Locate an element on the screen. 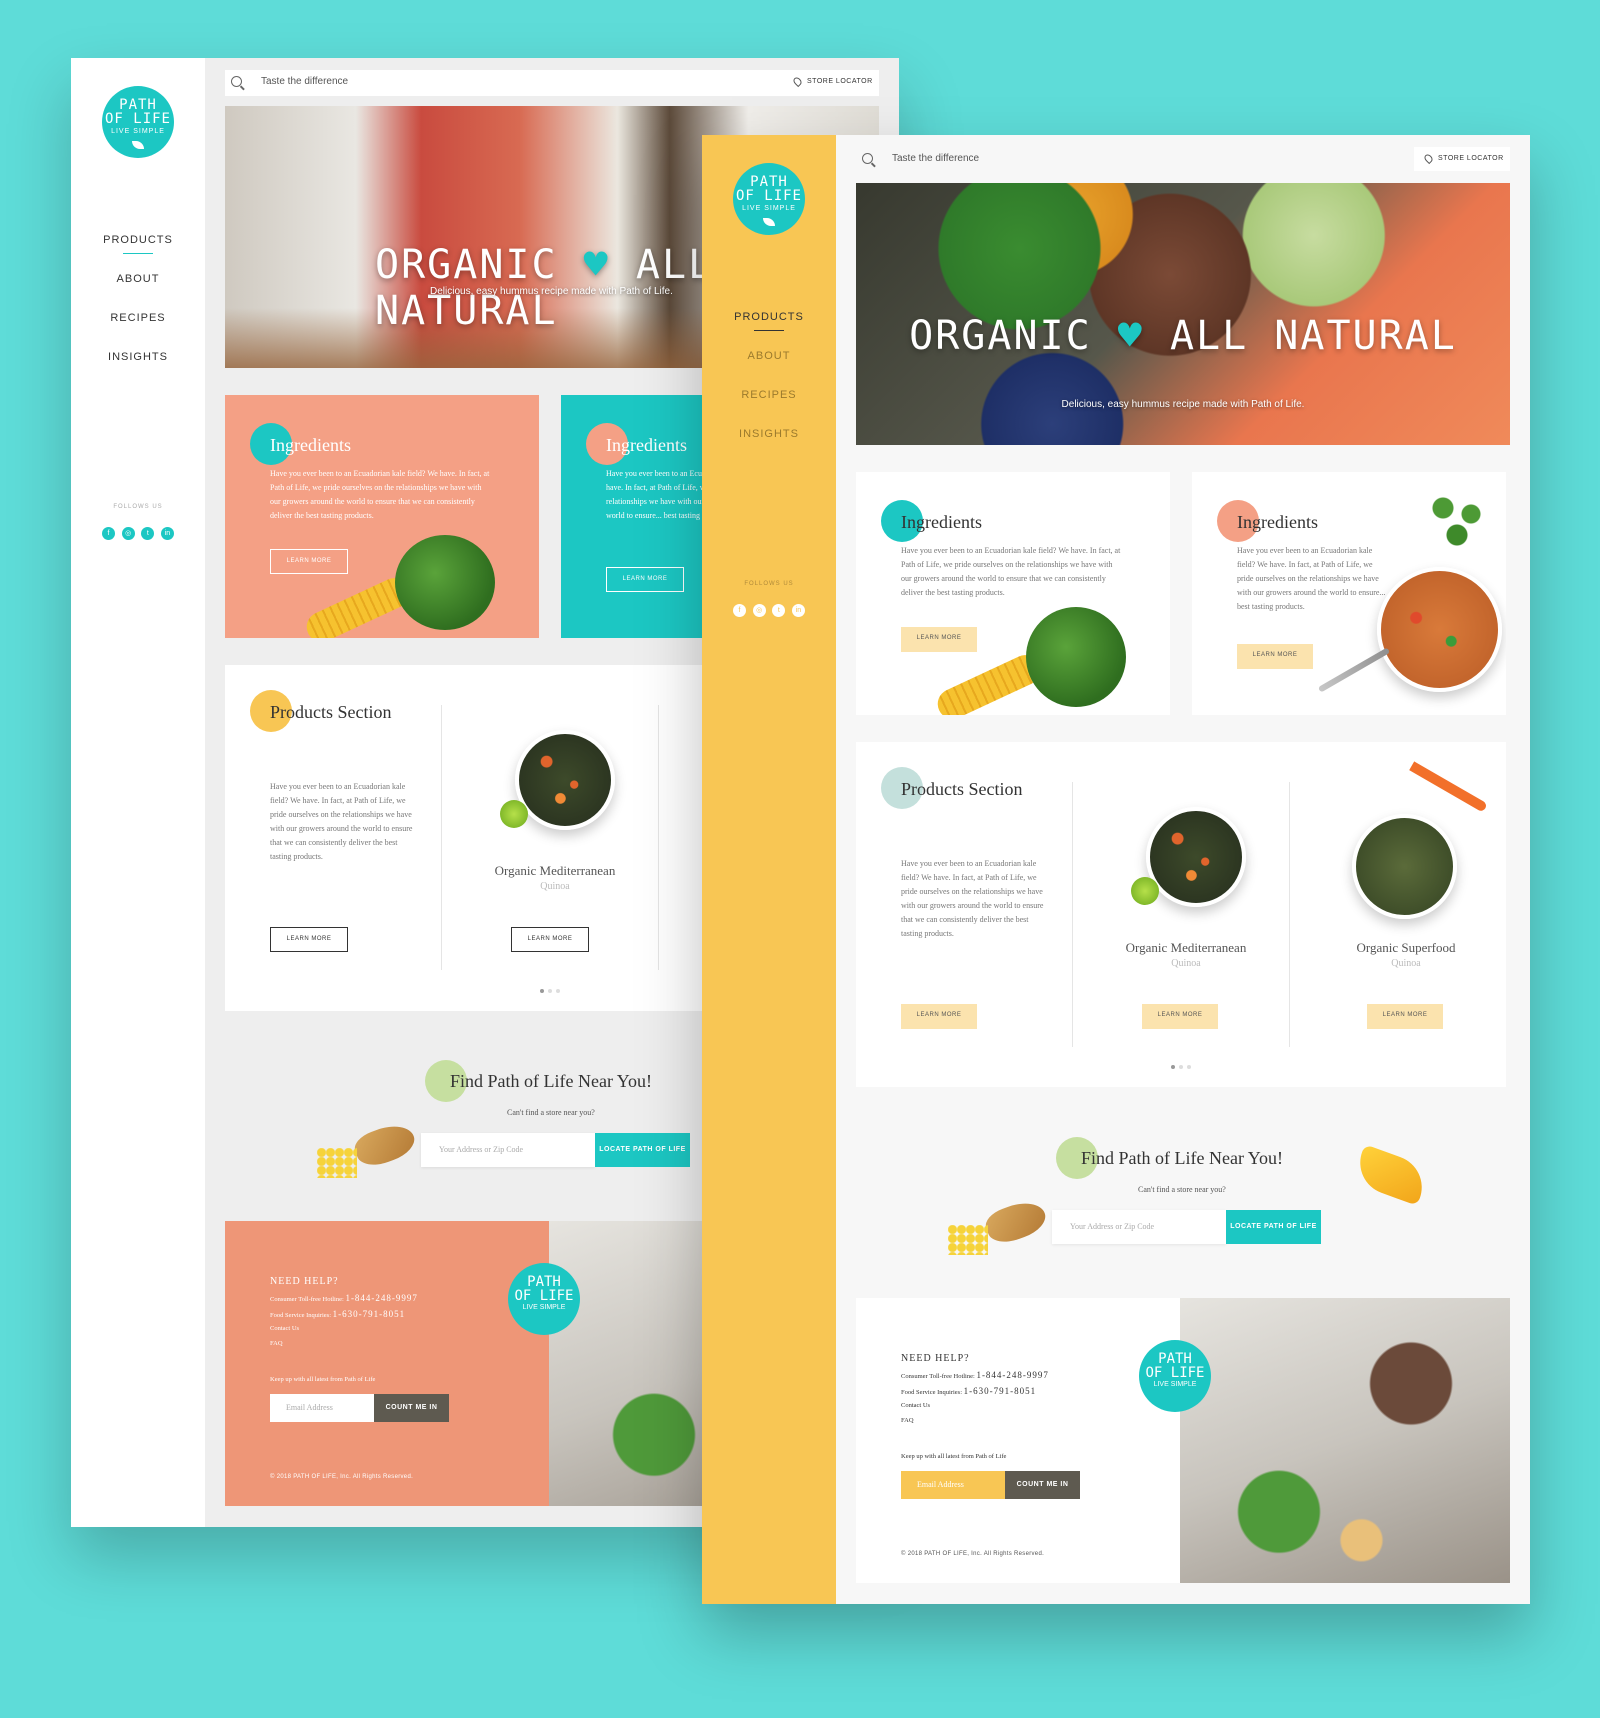 This screenshot has height=1718, width=1600. product-image is located at coordinates (1404, 866).